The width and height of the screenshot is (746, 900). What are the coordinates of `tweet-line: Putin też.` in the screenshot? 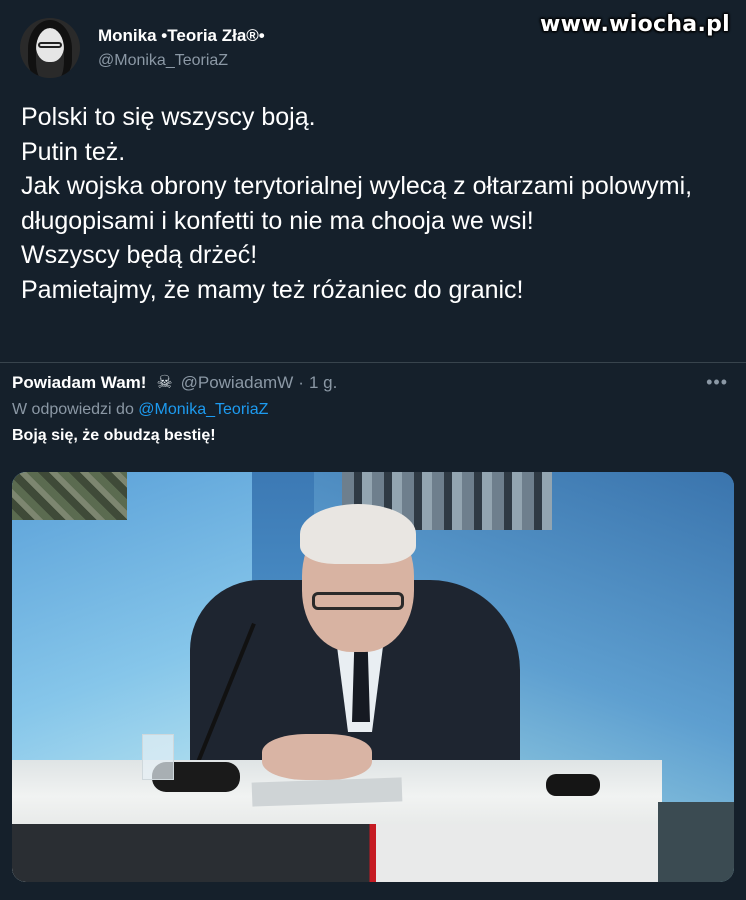 It's located at (73, 151).